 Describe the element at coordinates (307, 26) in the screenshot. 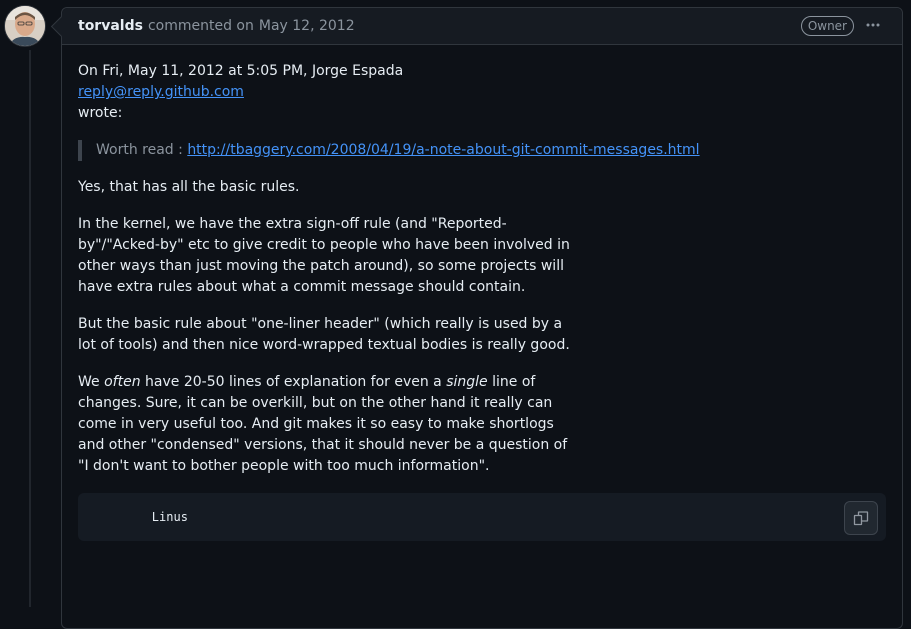

I see `comment-date: May 12, 2012` at that location.